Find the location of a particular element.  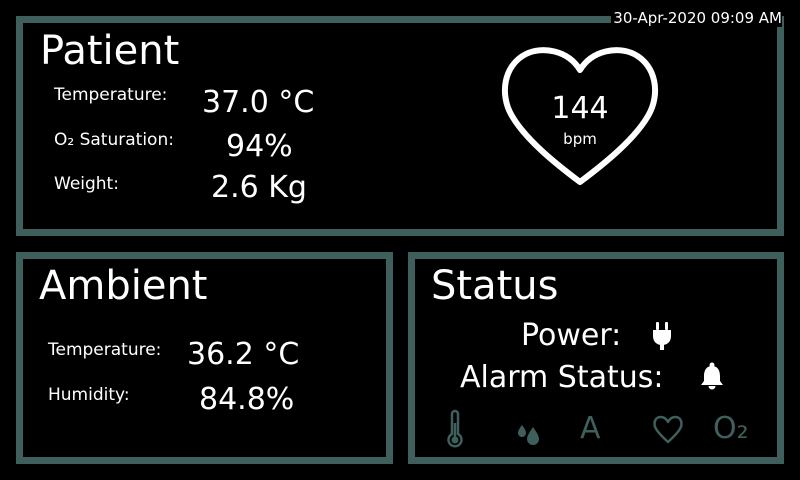

status-title: Status is located at coordinates (495, 286).